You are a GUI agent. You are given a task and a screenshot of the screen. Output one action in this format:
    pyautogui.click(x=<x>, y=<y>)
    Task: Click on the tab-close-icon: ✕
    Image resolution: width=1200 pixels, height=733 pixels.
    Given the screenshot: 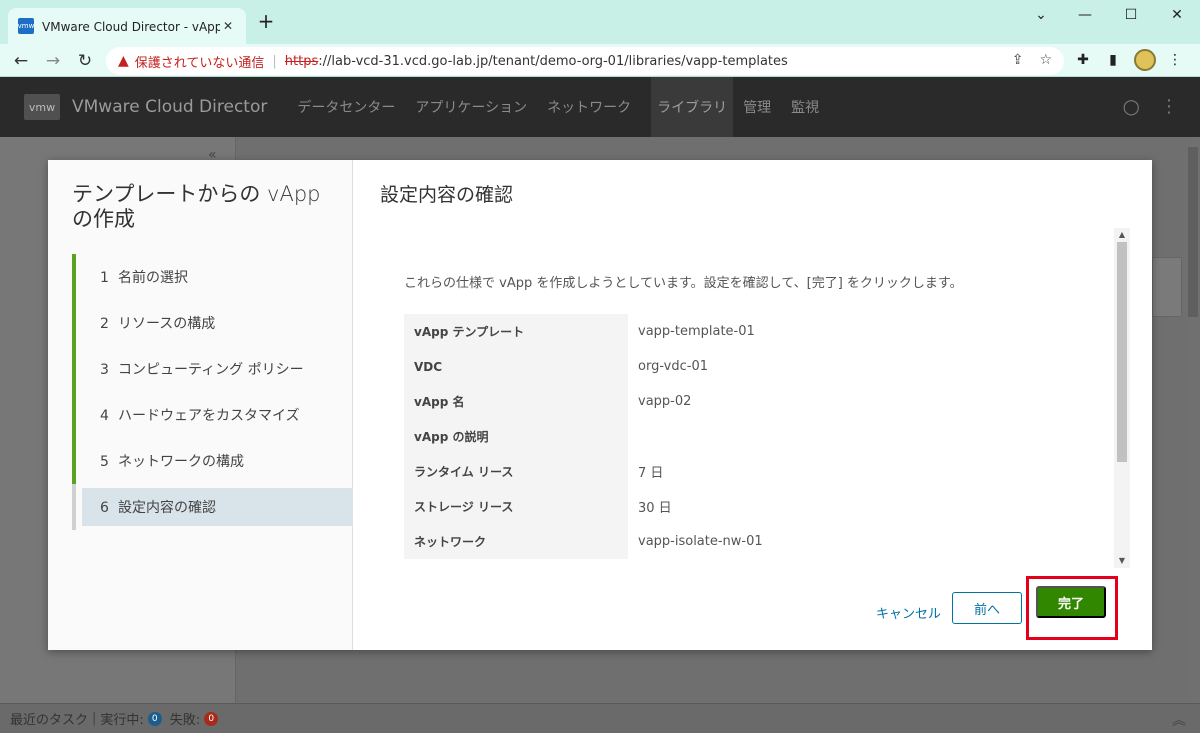 What is the action you would take?
    pyautogui.click(x=228, y=26)
    